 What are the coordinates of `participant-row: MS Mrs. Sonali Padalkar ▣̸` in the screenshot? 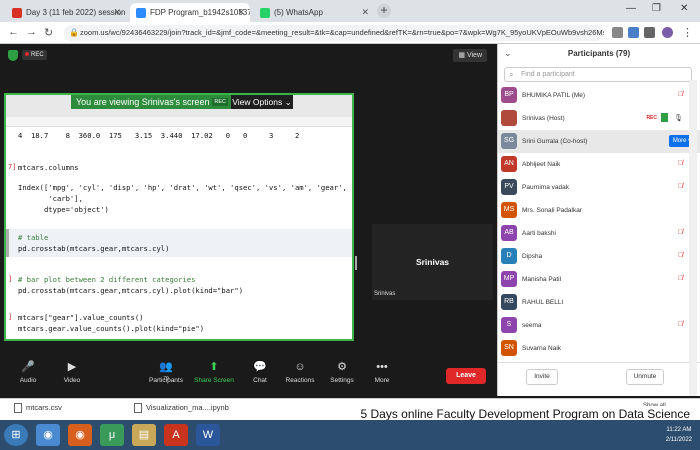 It's located at (599, 210).